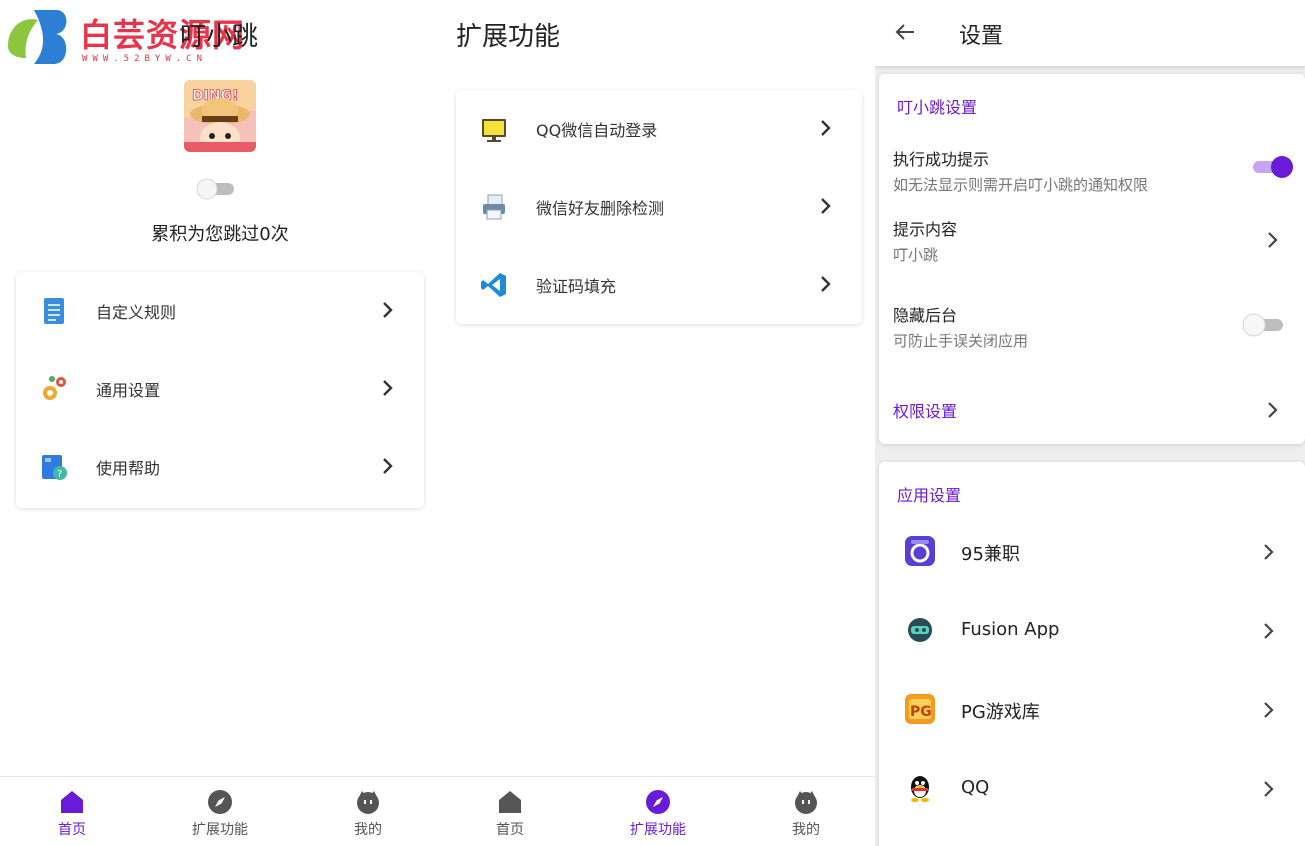 This screenshot has height=846, width=1305. Describe the element at coordinates (975, 787) in the screenshot. I see `app-item-label: QQ` at that location.